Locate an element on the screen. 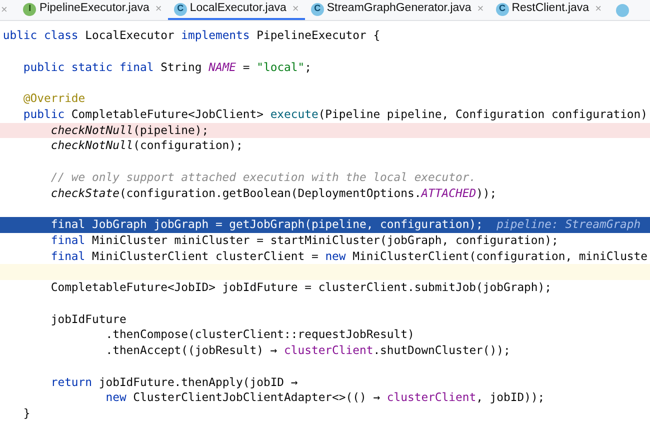  tab-label: LocalExecutor.java is located at coordinates (238, 8).